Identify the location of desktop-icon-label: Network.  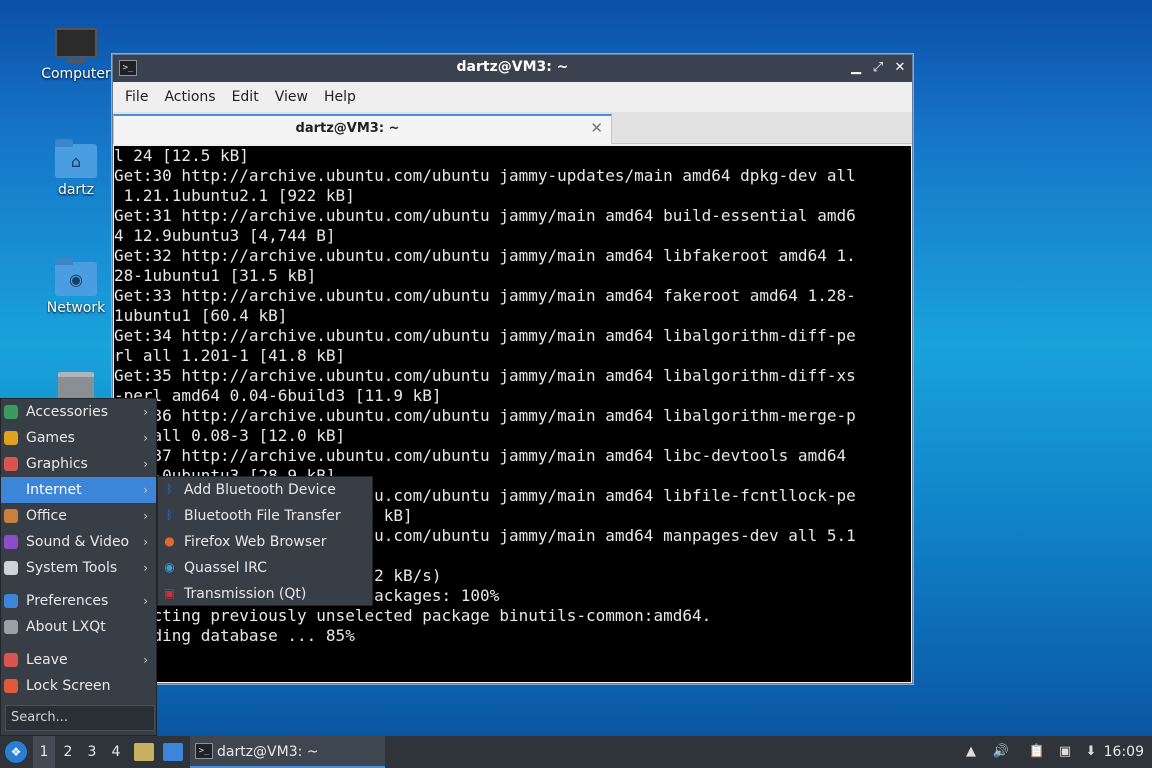
(76, 308).